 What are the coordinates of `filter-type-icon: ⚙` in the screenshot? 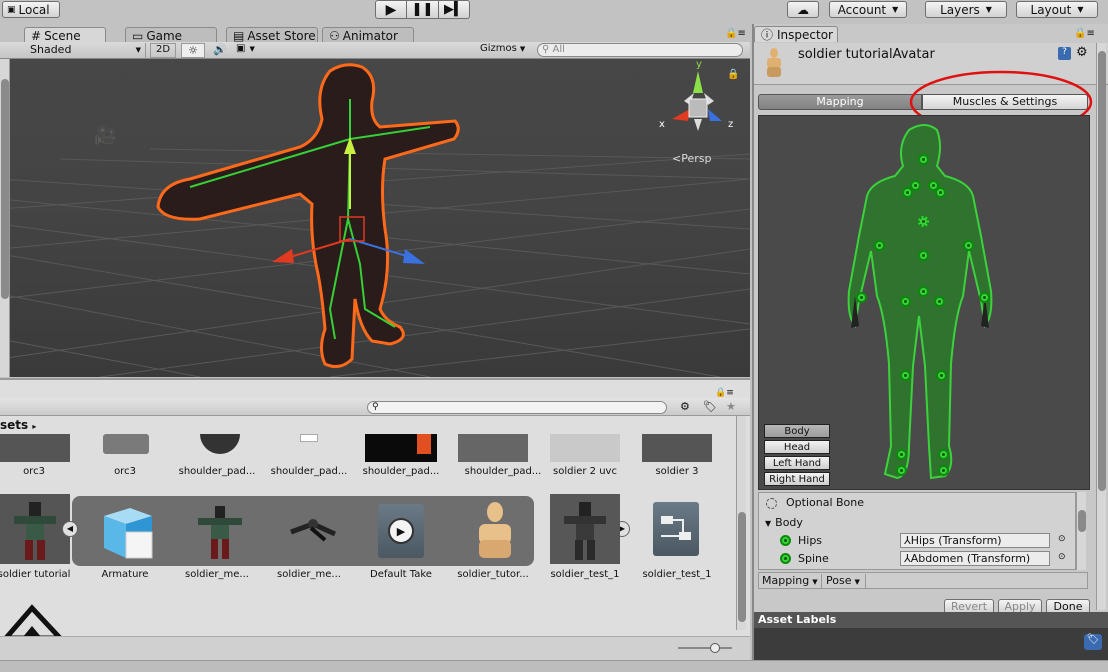 It's located at (685, 406).